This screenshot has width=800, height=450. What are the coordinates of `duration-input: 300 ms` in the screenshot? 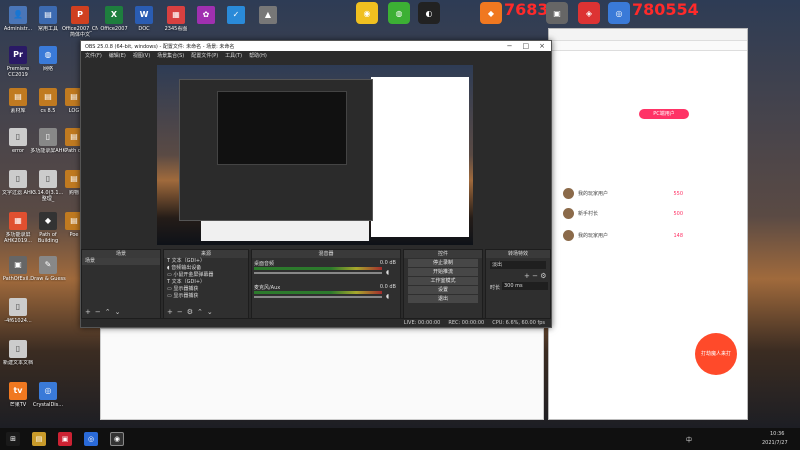 It's located at (525, 286).